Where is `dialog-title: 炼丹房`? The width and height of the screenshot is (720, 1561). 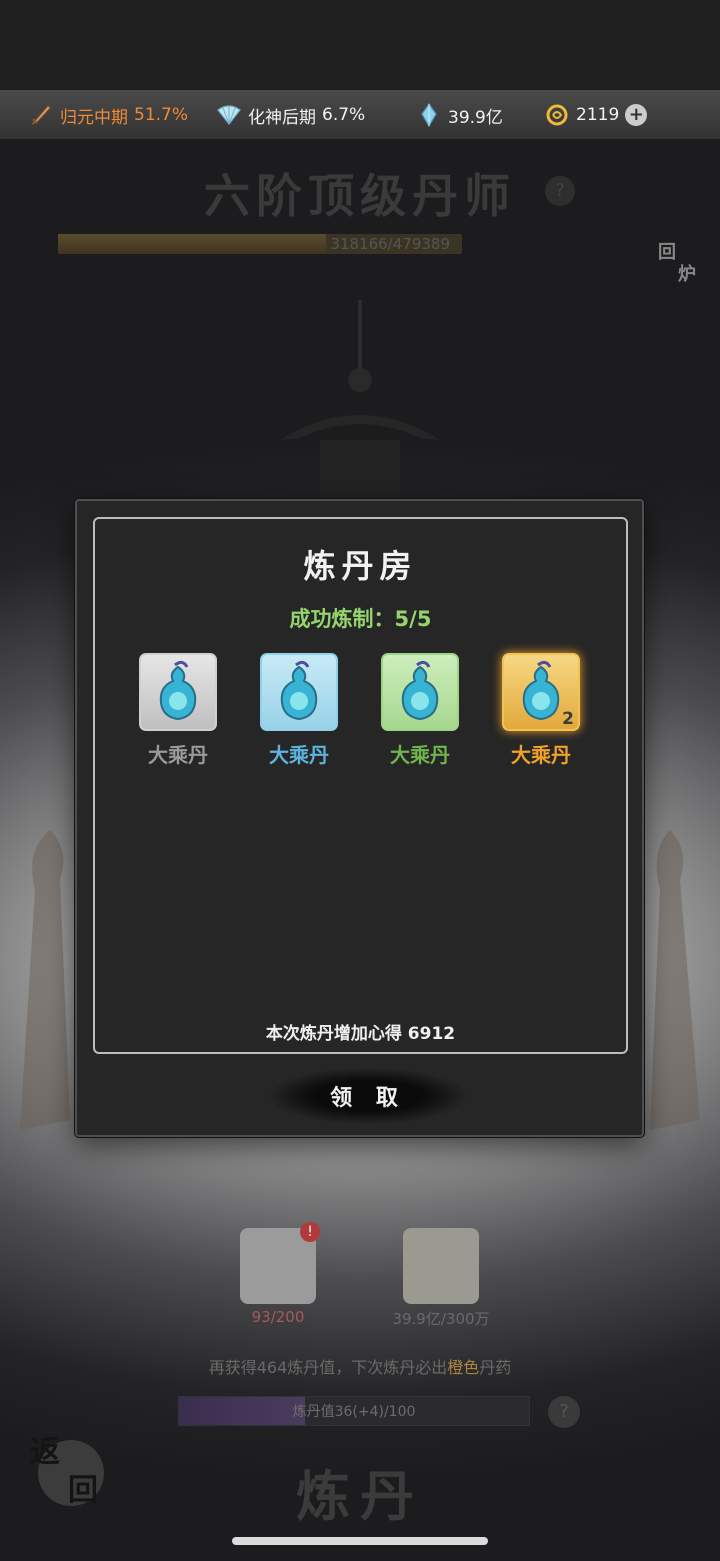 dialog-title: 炼丹房 is located at coordinates (360, 566).